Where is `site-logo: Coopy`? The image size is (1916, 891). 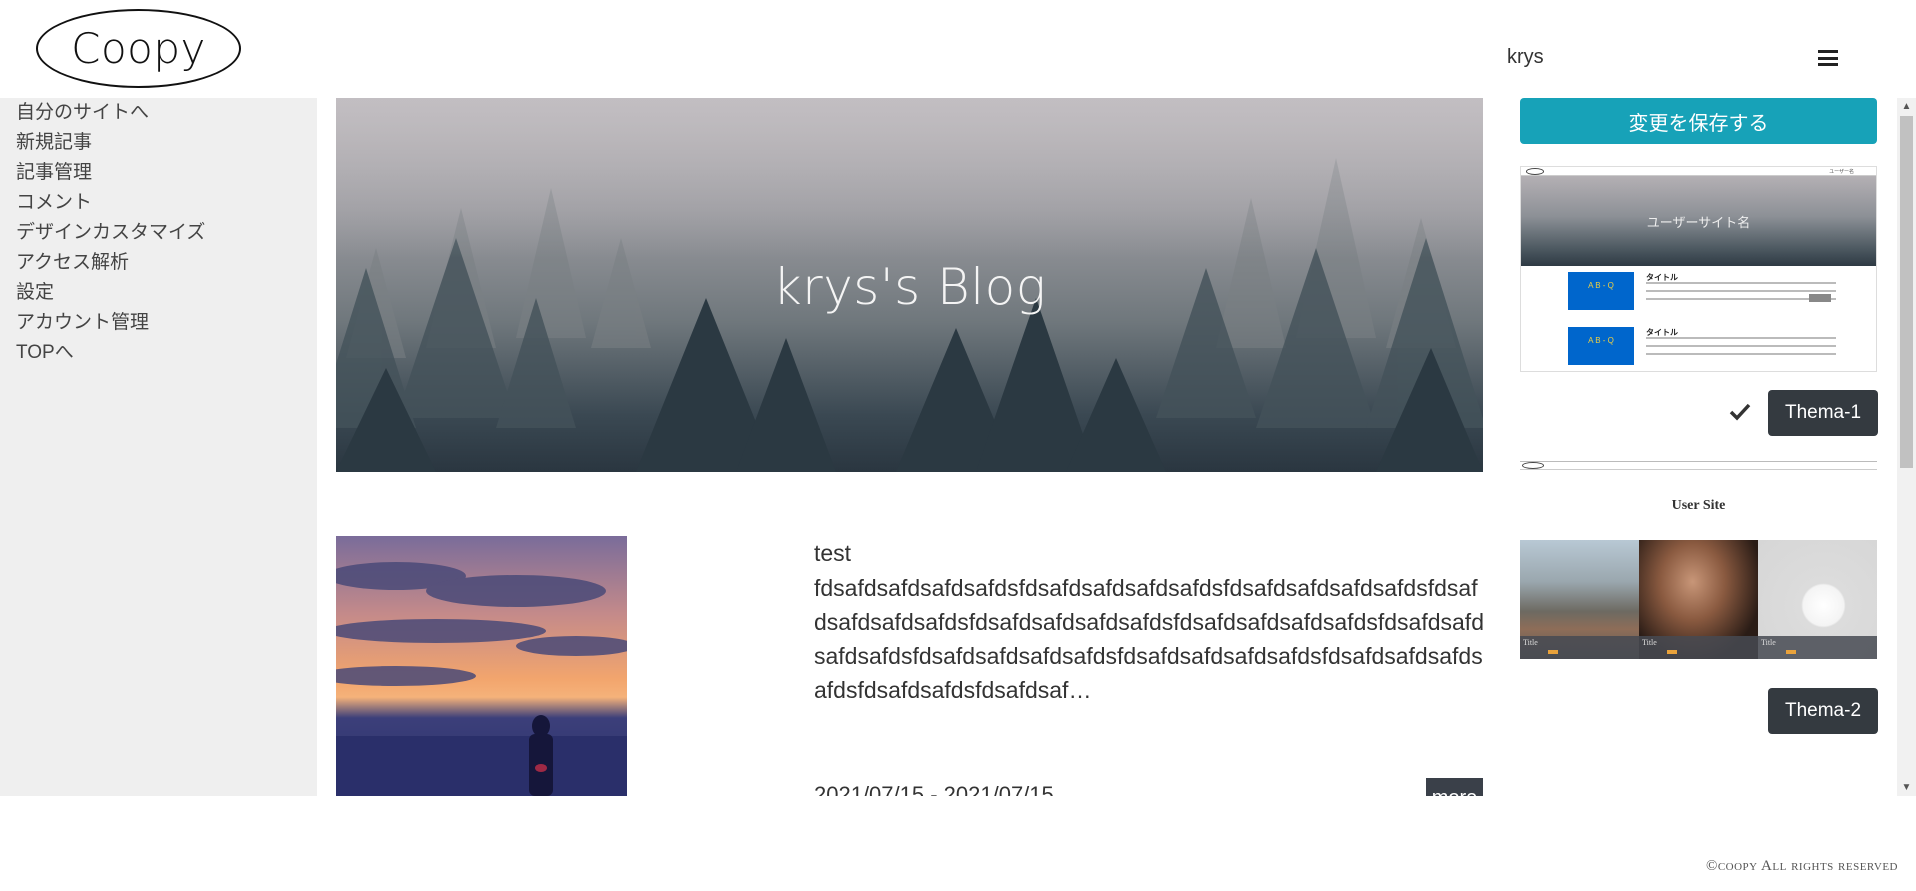
site-logo: Coopy is located at coordinates (138, 48).